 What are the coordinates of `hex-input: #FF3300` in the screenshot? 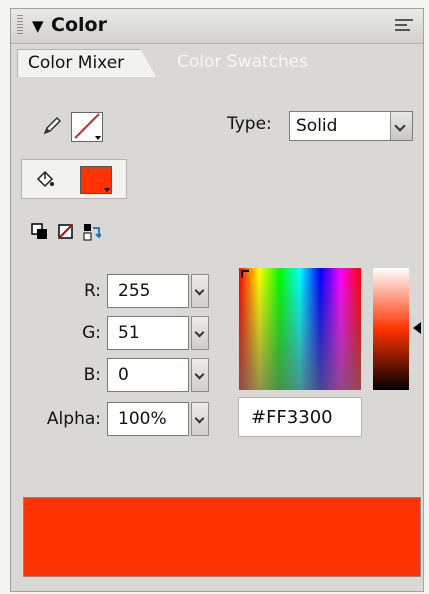 It's located at (300, 417).